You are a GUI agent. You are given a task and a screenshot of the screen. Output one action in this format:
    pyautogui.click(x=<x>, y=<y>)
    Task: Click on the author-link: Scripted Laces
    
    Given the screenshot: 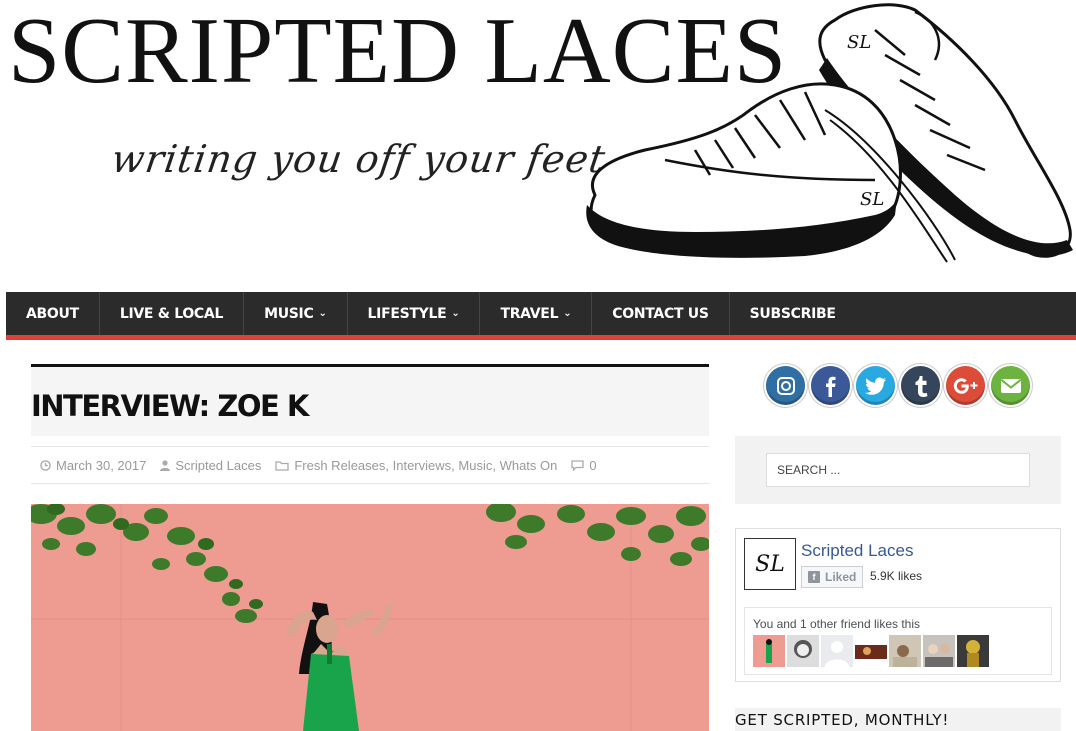 What is the action you would take?
    pyautogui.click(x=218, y=465)
    